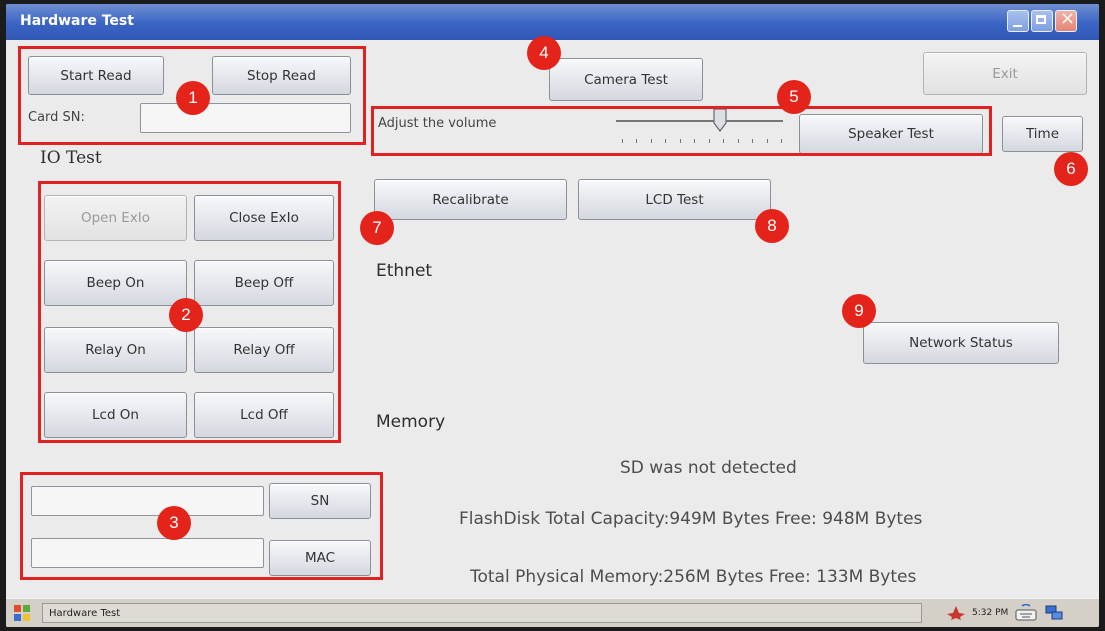 The image size is (1105, 631). What do you see at coordinates (411, 422) in the screenshot?
I see `memory-heading: Memory` at bounding box center [411, 422].